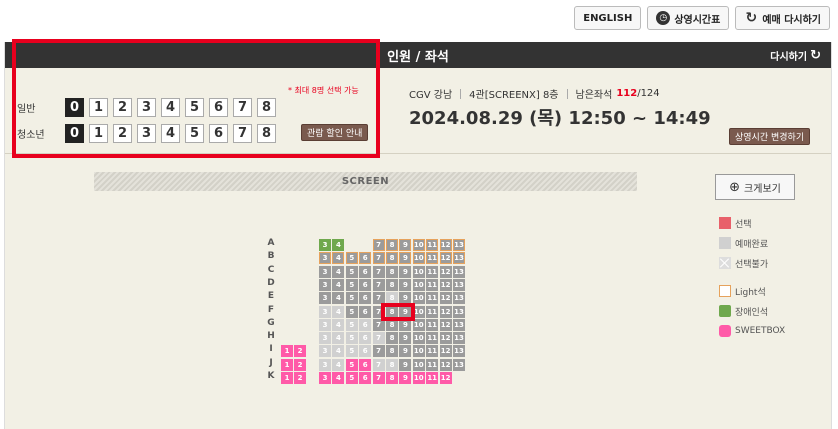 Image resolution: width=838 pixels, height=429 pixels. What do you see at coordinates (770, 136) in the screenshot?
I see `change-showtime-button: 상영시간 변경하기` at bounding box center [770, 136].